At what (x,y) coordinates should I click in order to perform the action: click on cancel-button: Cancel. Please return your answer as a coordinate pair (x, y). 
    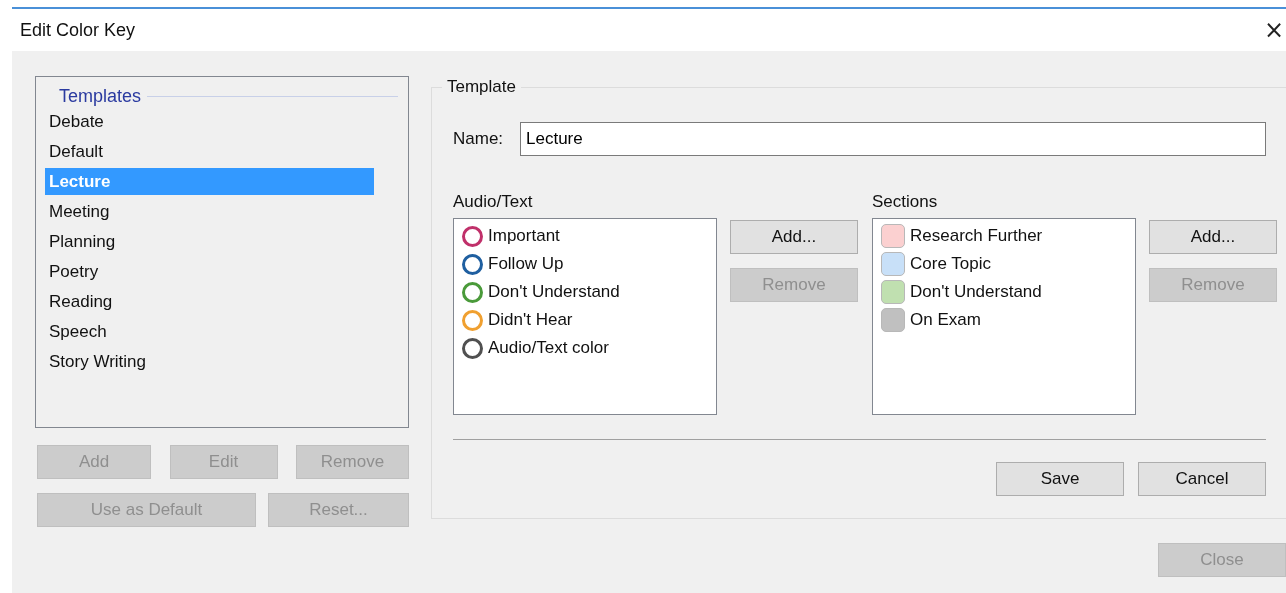
    Looking at the image, I should click on (1202, 479).